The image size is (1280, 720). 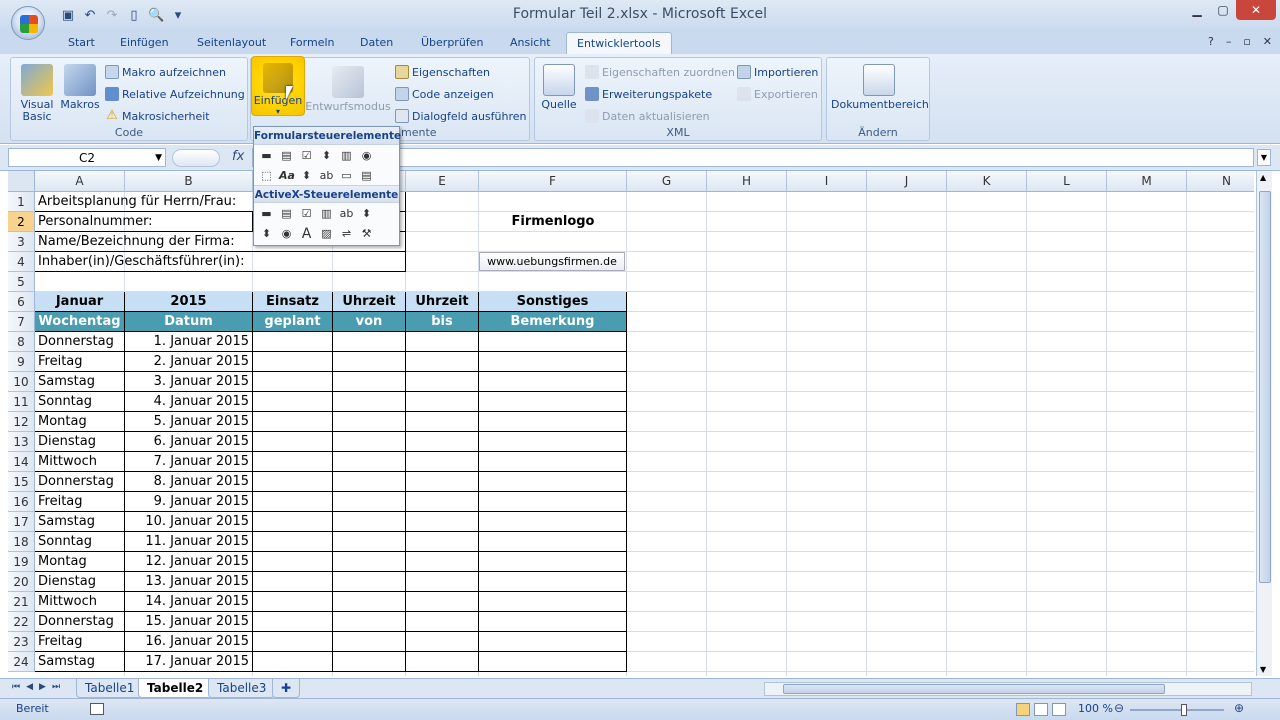 I want to click on ax-combobox-icon: ▤, so click(x=286, y=213).